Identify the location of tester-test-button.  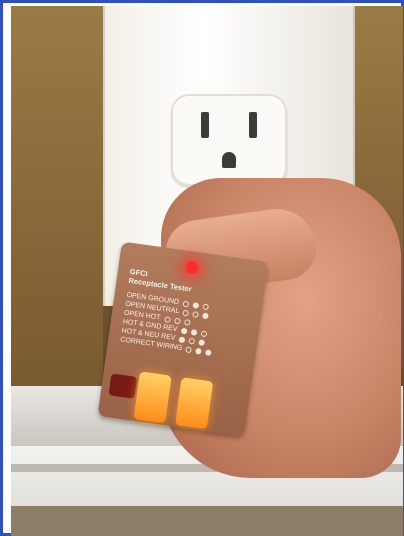
(123, 386).